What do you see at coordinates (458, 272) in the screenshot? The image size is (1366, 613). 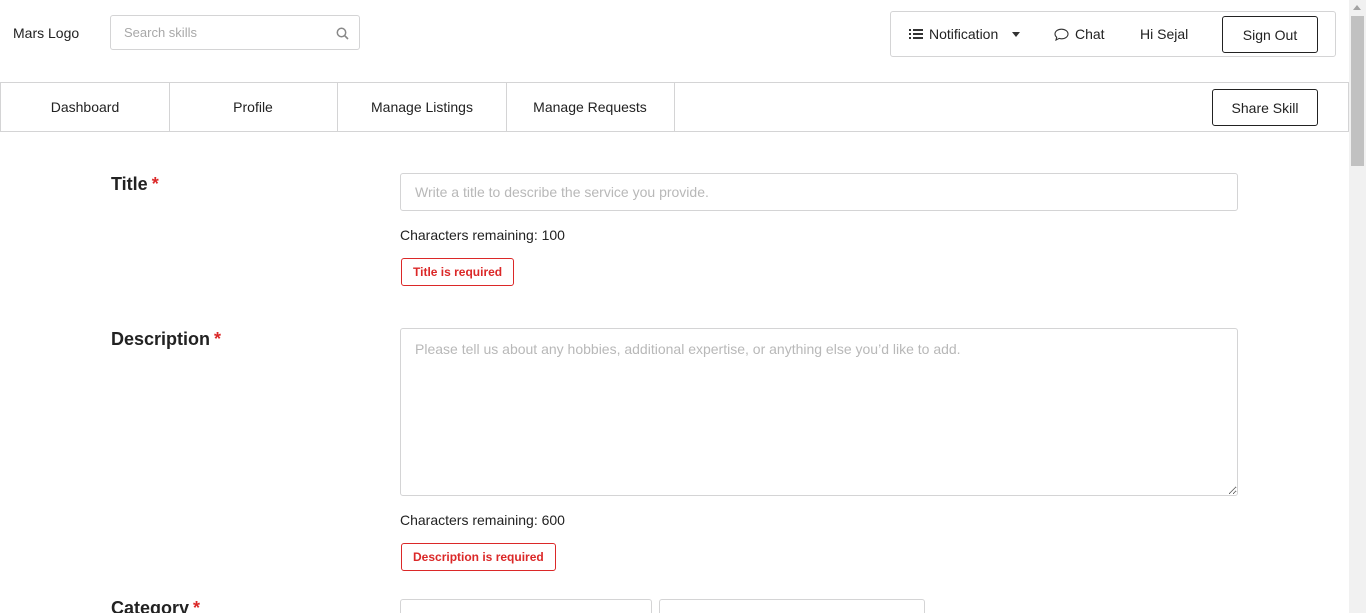 I see `title-error-message: Title is required` at bounding box center [458, 272].